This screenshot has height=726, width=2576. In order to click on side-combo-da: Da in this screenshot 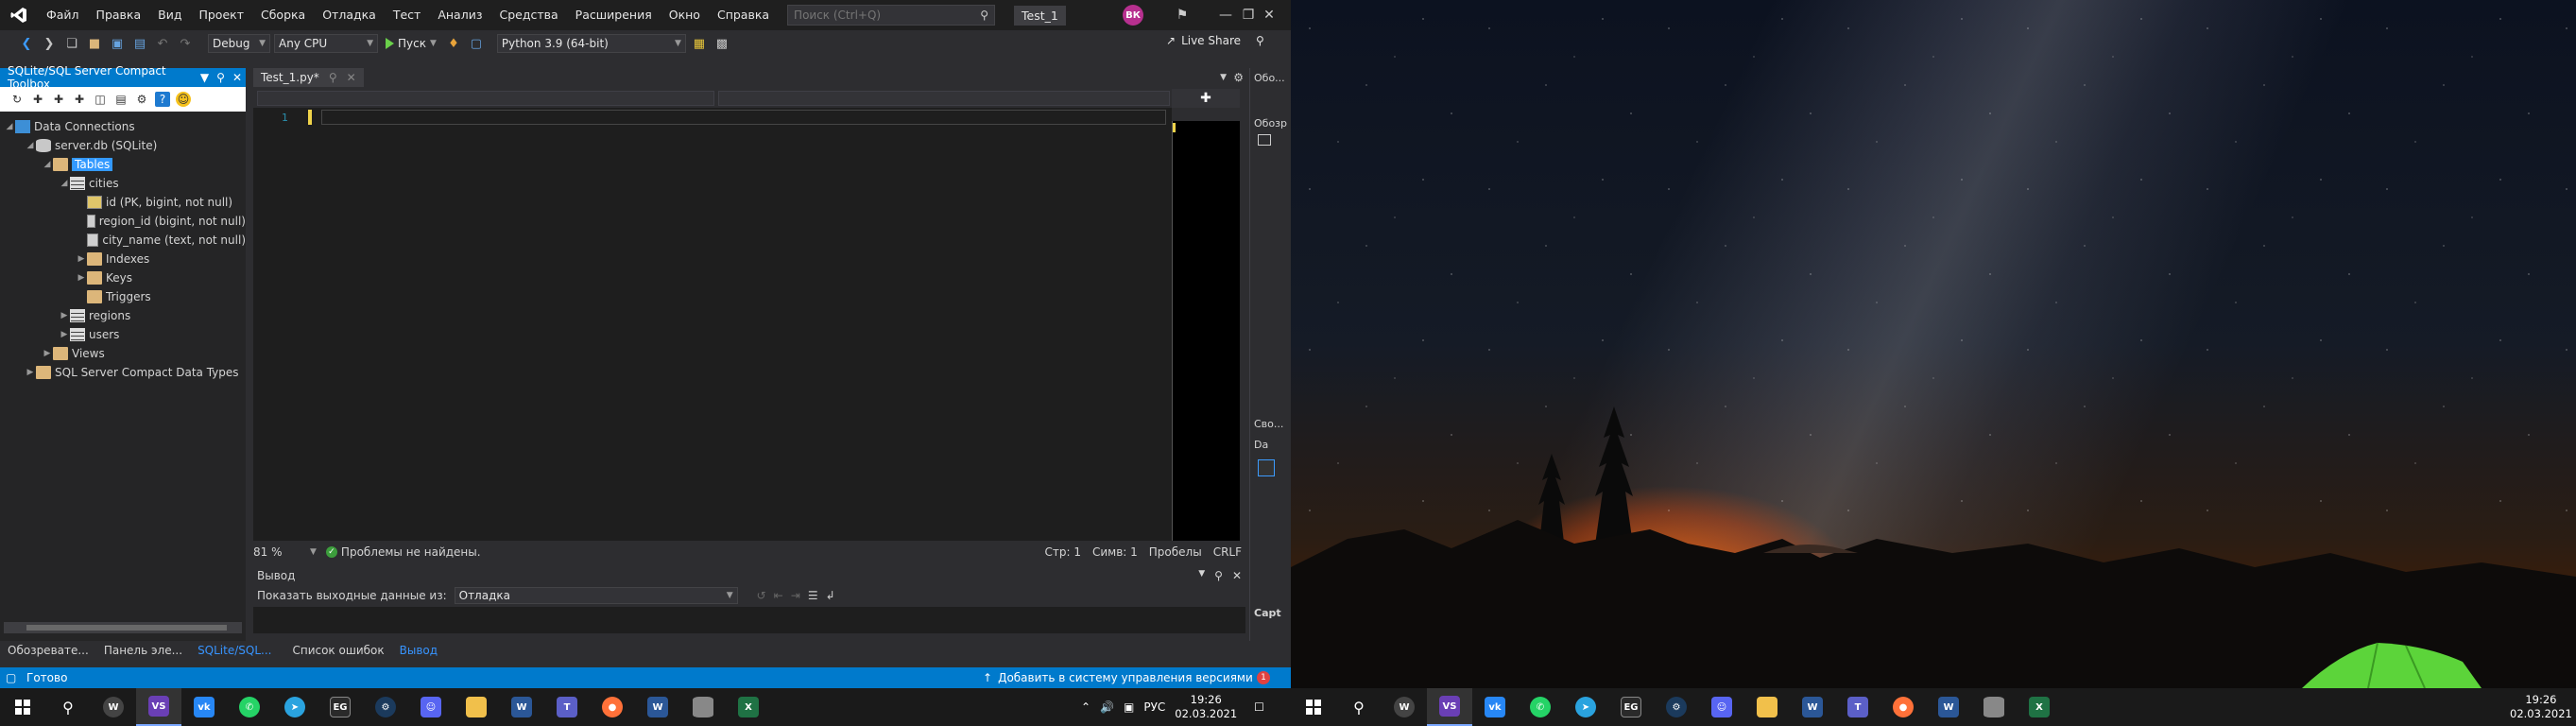, I will do `click(1261, 445)`.